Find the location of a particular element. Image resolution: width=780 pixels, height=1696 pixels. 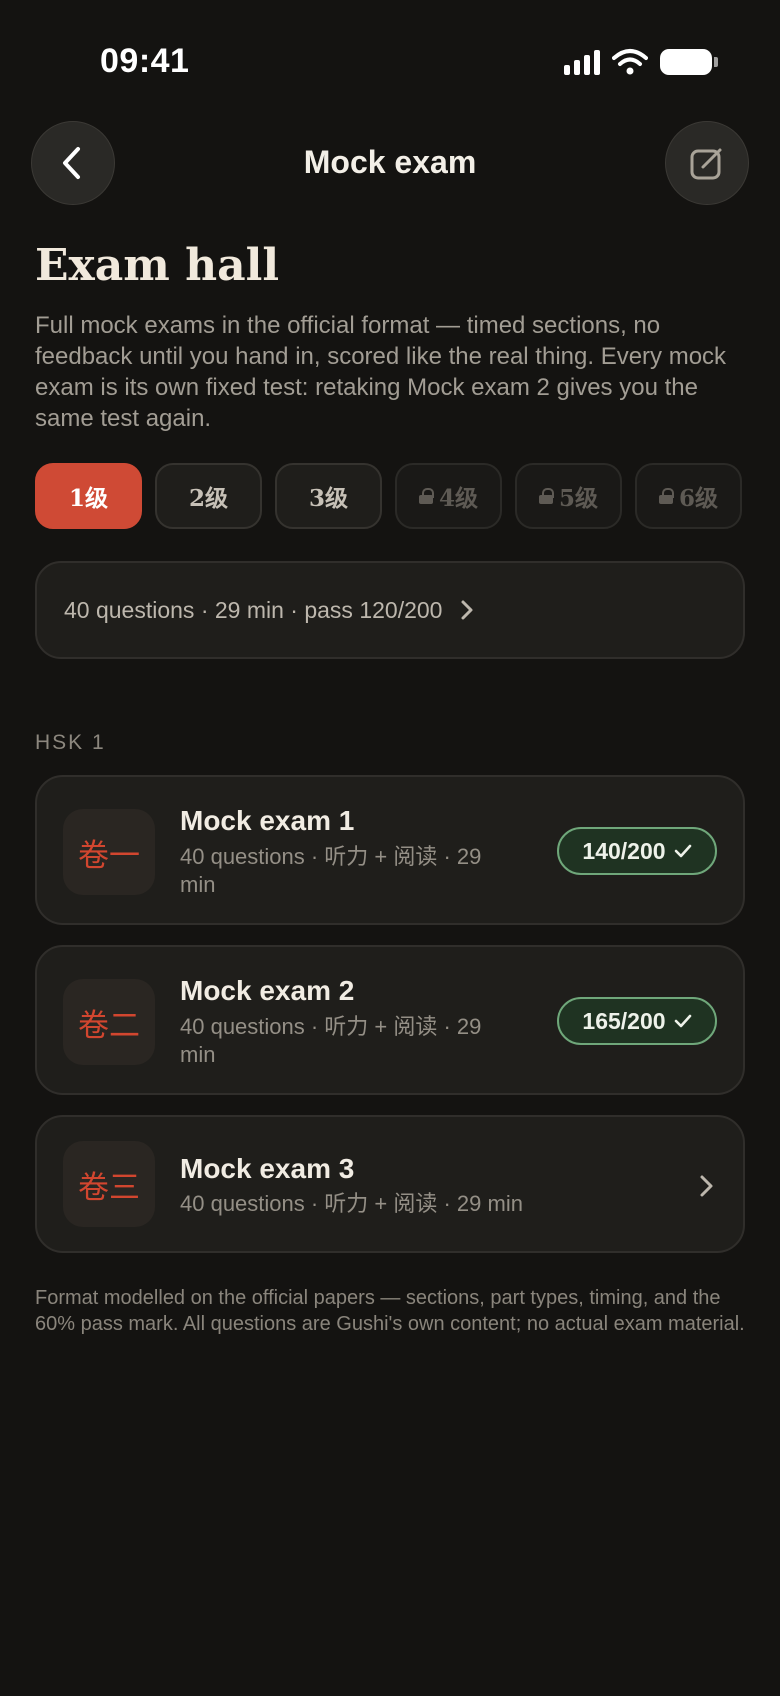

level-tab-5: 5级 is located at coordinates (568, 496).